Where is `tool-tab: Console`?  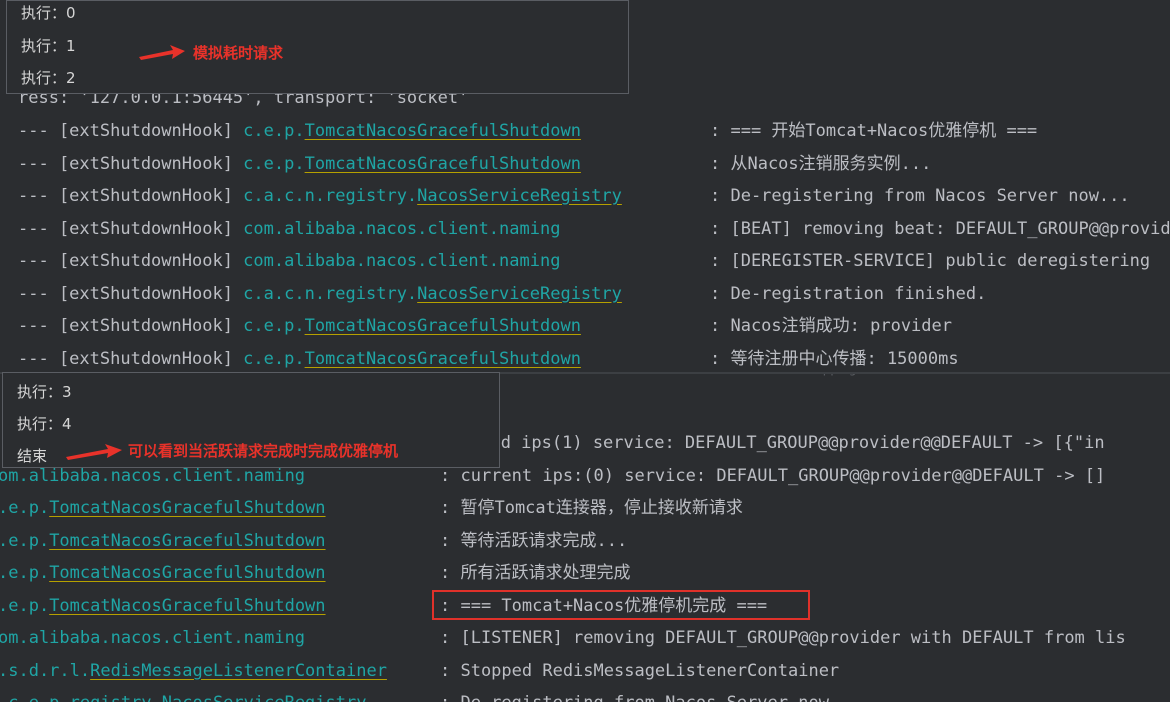 tool-tab: Console is located at coordinates (544, 375).